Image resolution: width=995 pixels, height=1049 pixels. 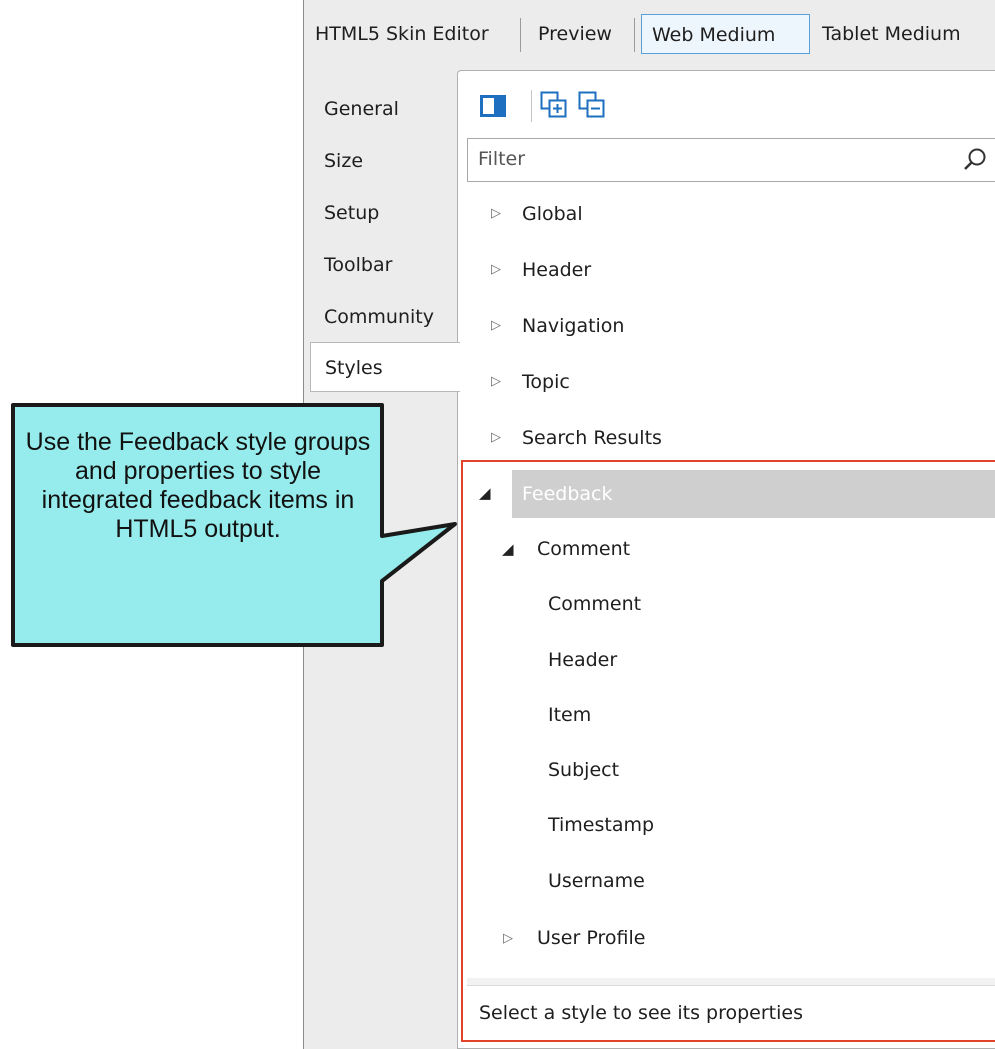 What do you see at coordinates (575, 34) in the screenshot?
I see `tab-preview: Preview` at bounding box center [575, 34].